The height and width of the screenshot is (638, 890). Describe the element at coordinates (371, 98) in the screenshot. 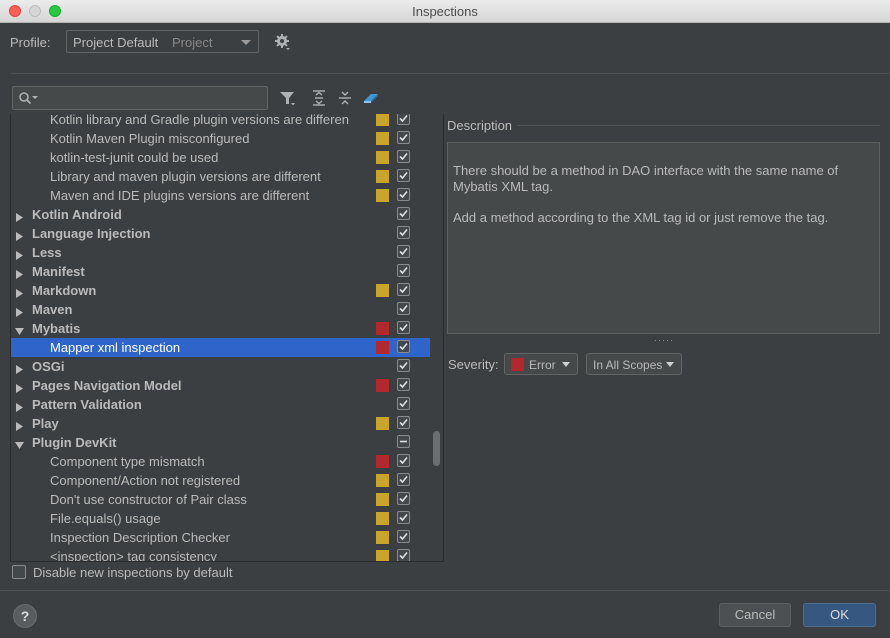

I see `eraser-icon` at that location.